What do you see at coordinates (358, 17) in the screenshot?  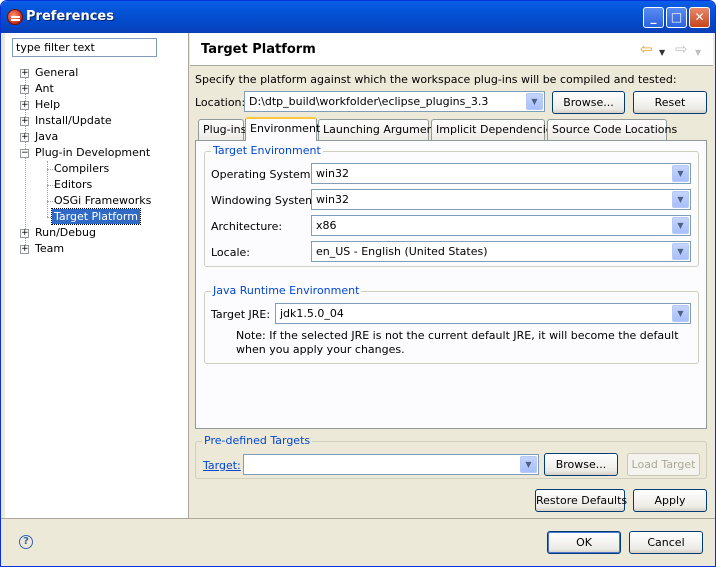 I see `title-bar: Preferences _ □ ✕` at bounding box center [358, 17].